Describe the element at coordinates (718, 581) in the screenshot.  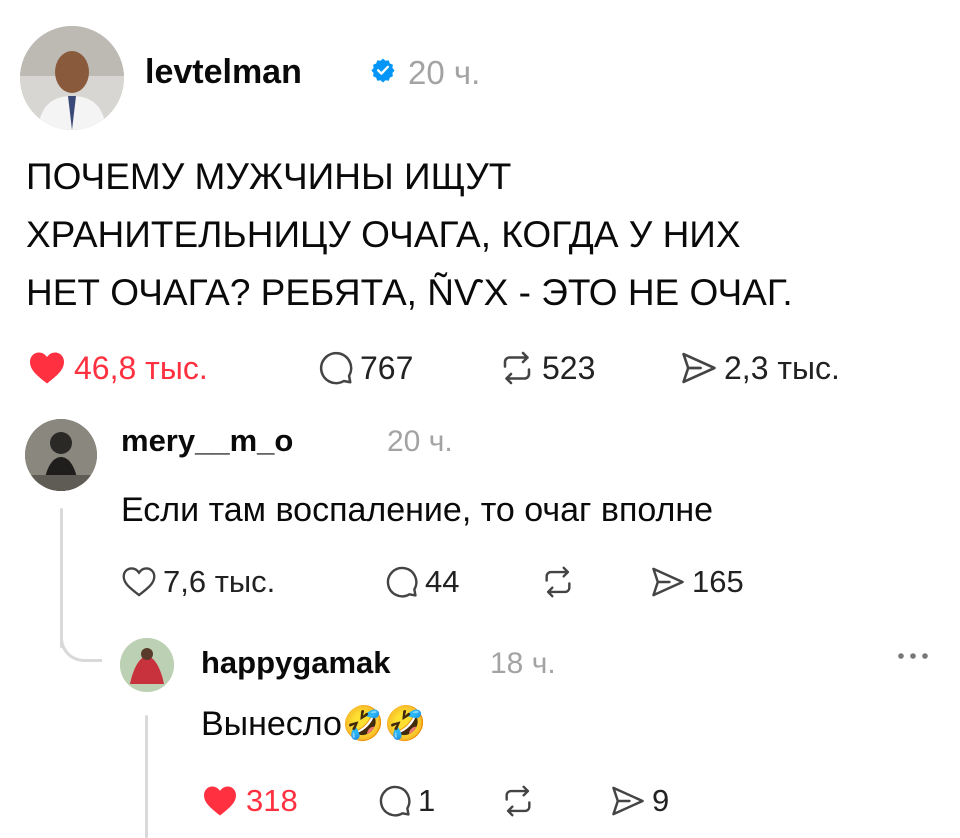
I see `reply1-share-count: 165` at that location.